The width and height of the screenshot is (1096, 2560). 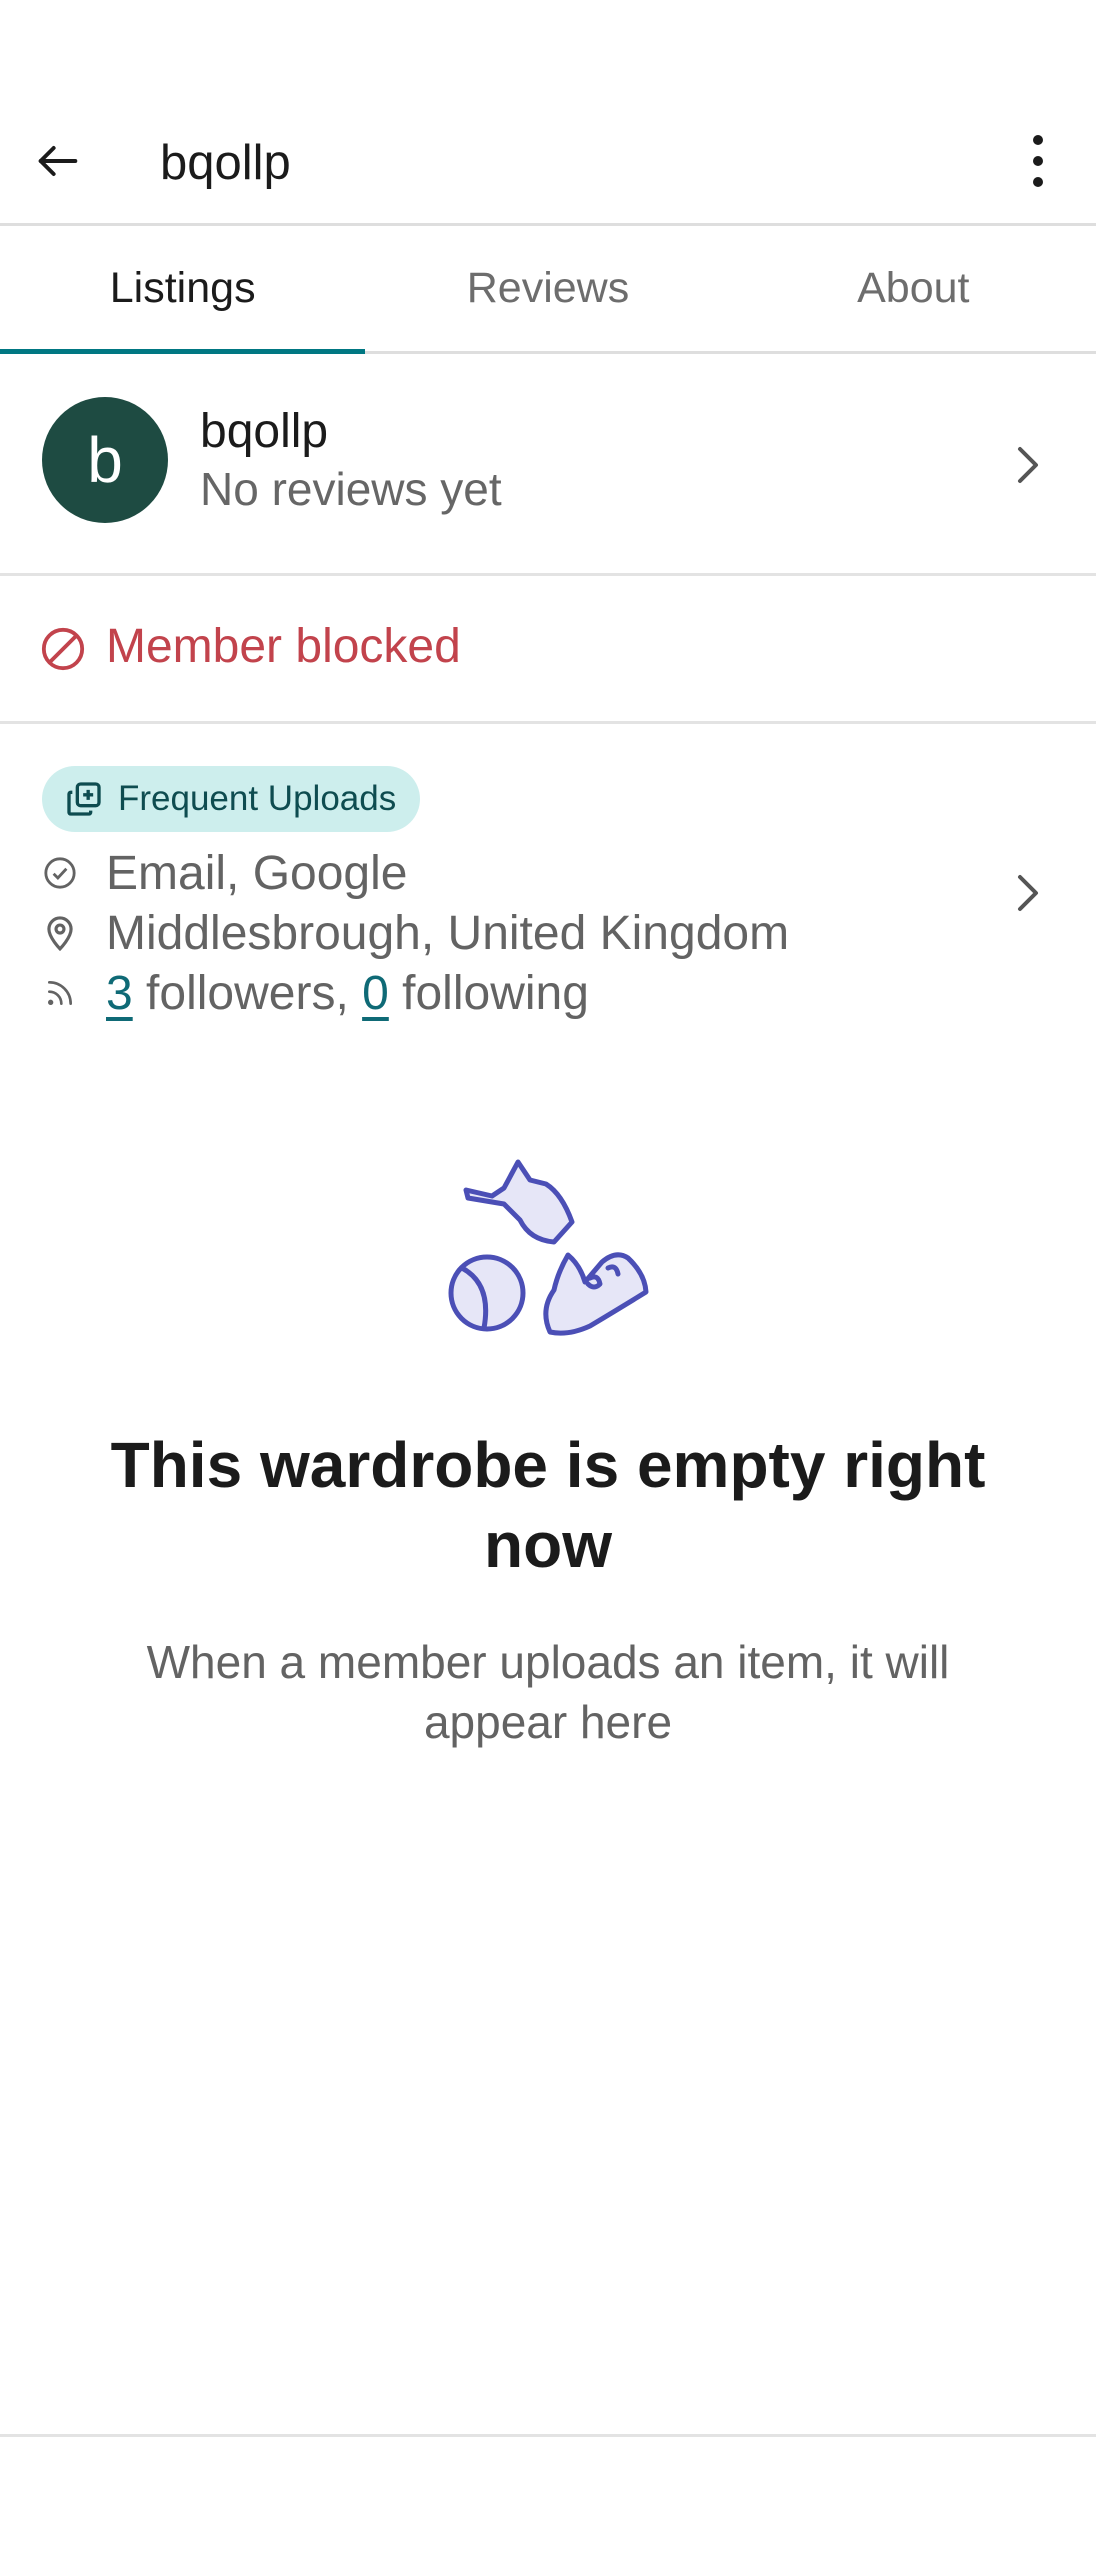 I want to click on info-chevron-right-icon, so click(x=1028, y=893).